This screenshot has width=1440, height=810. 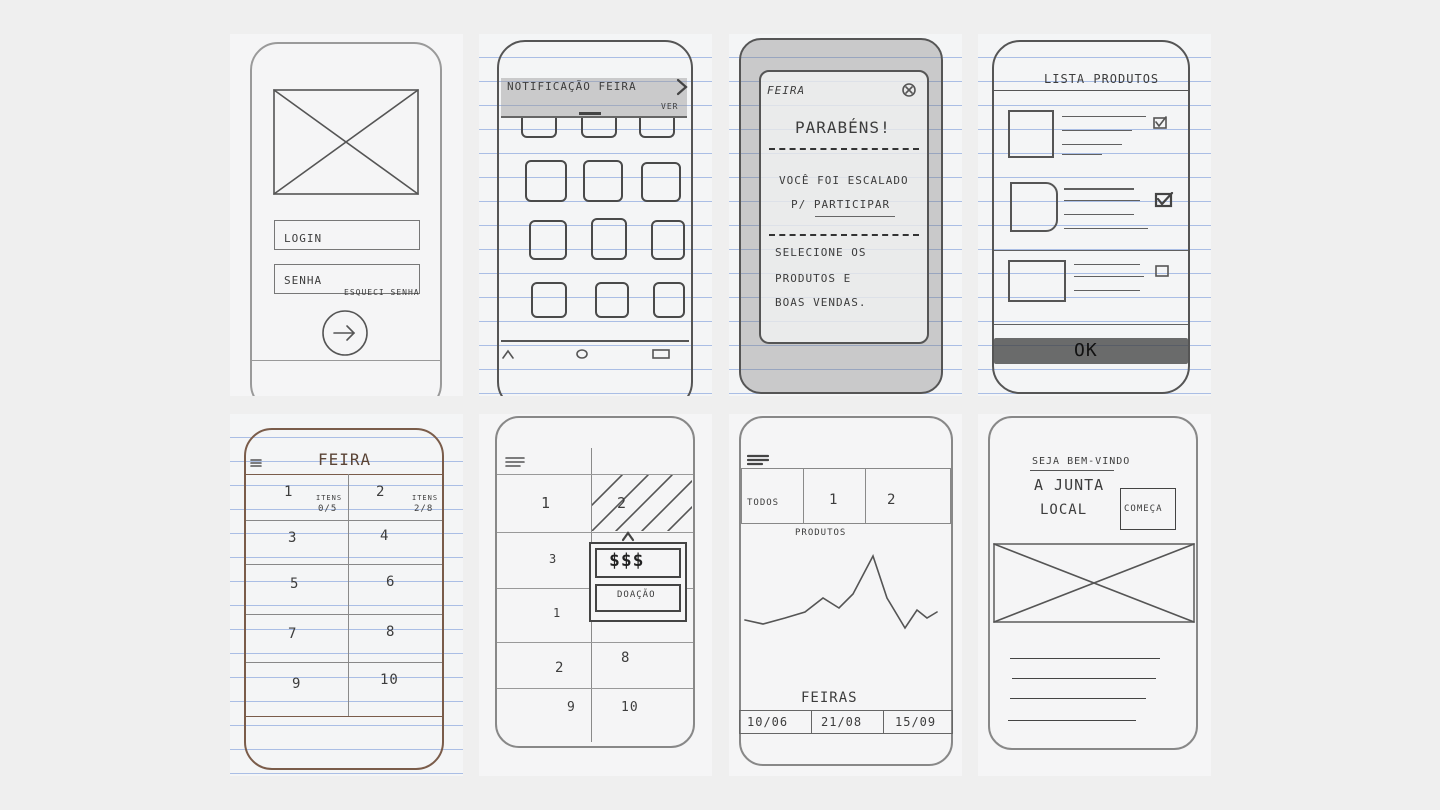 What do you see at coordinates (891, 500) in the screenshot?
I see `tab-2: 2` at bounding box center [891, 500].